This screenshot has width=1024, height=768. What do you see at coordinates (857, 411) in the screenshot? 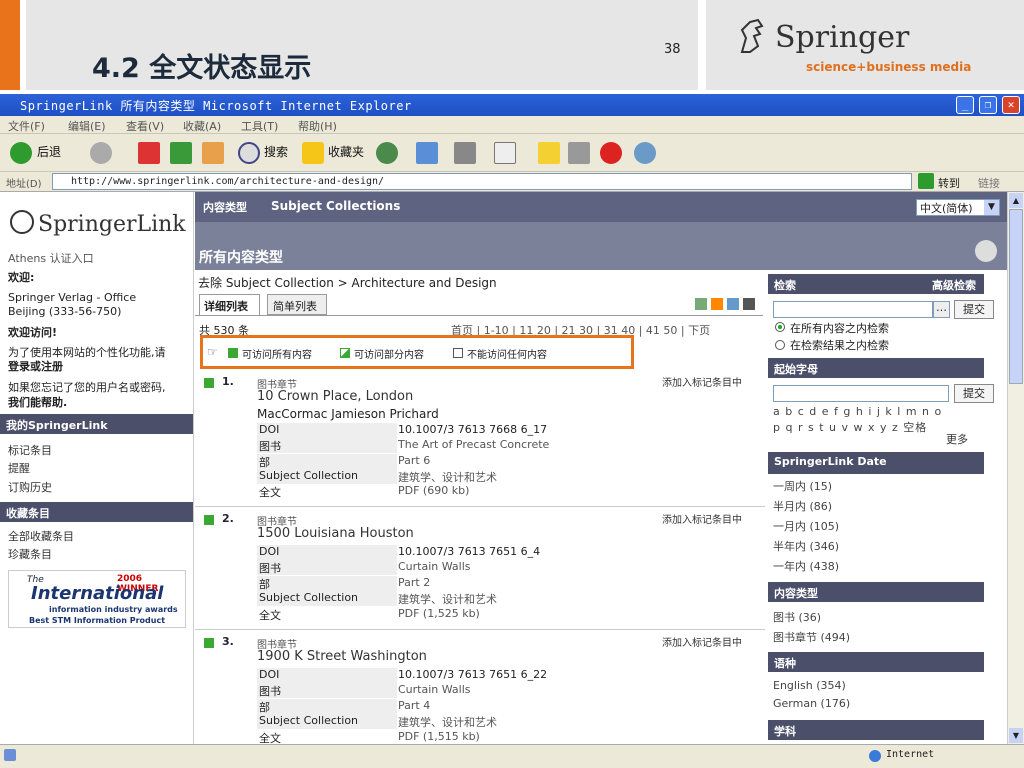
I see `letter-links-row1: a b c d e f g h i j k l m n o` at bounding box center [857, 411].